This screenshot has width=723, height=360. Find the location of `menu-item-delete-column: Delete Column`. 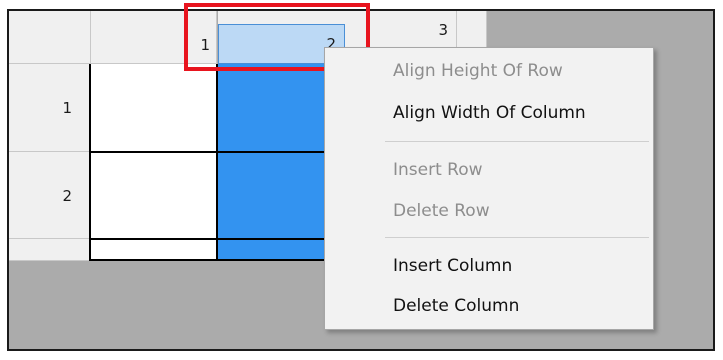

menu-item-delete-column: Delete Column is located at coordinates (489, 306).